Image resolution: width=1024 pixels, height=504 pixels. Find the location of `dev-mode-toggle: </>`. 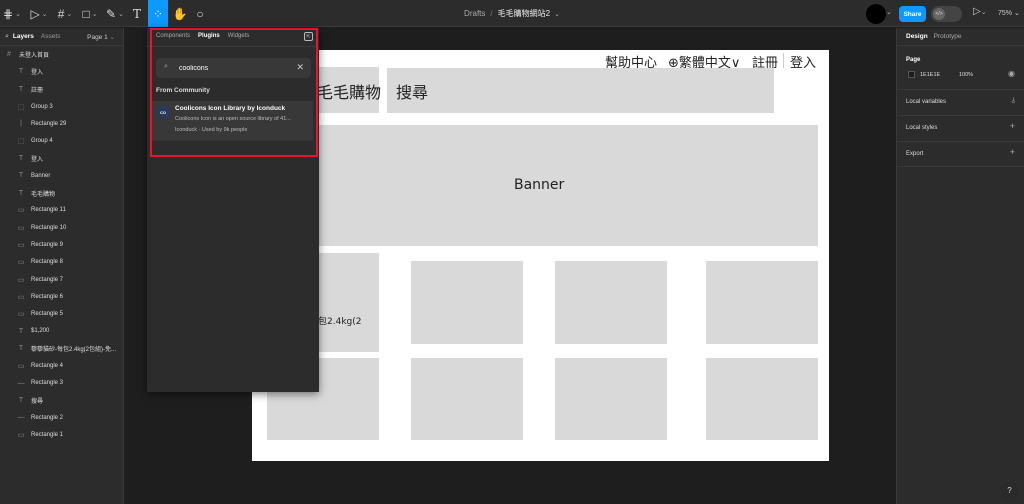

dev-mode-toggle: </> is located at coordinates (946, 14).